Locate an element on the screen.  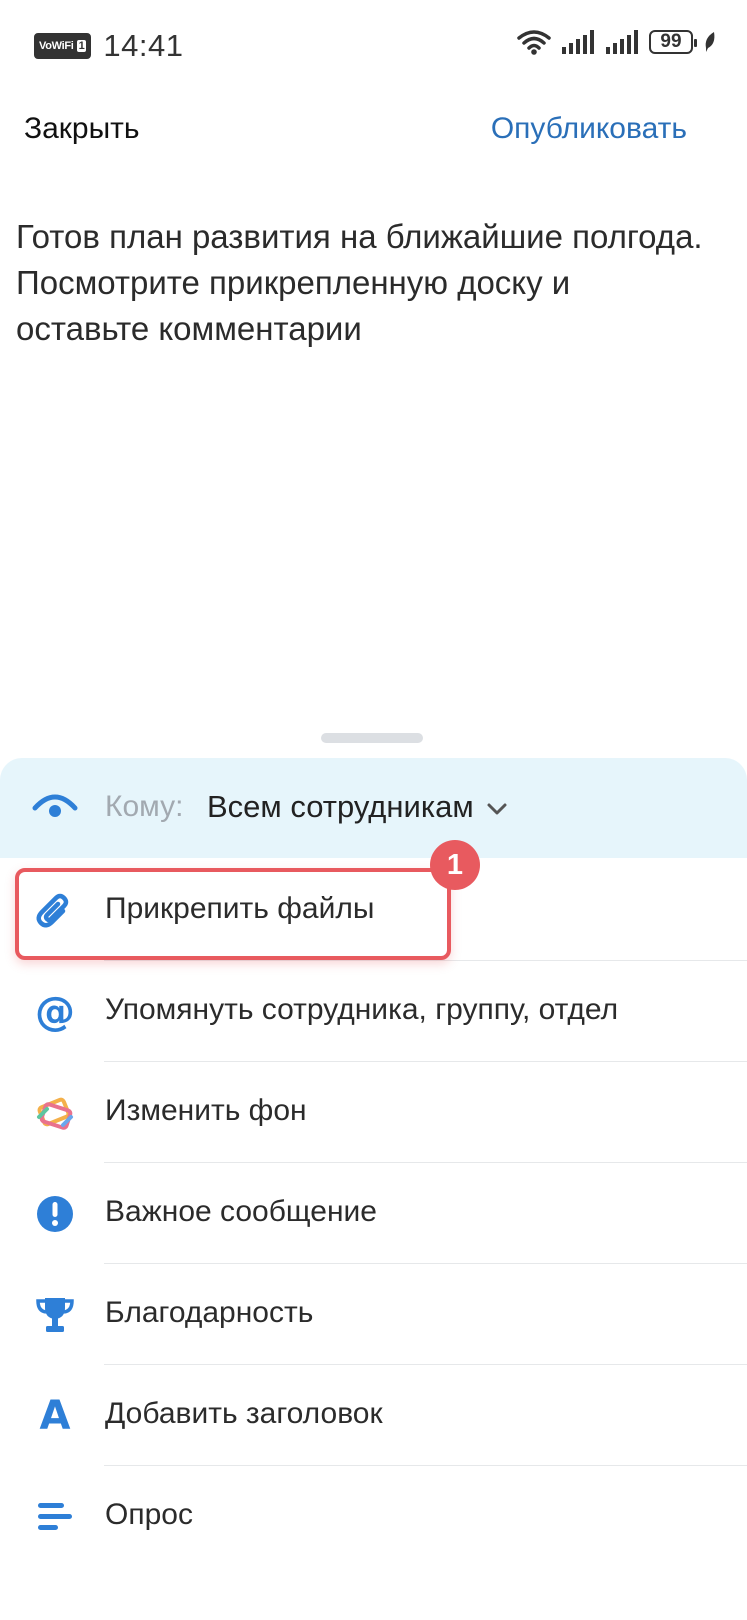
menu-item-change-background: Изменить фон is located at coordinates (373, 1112).